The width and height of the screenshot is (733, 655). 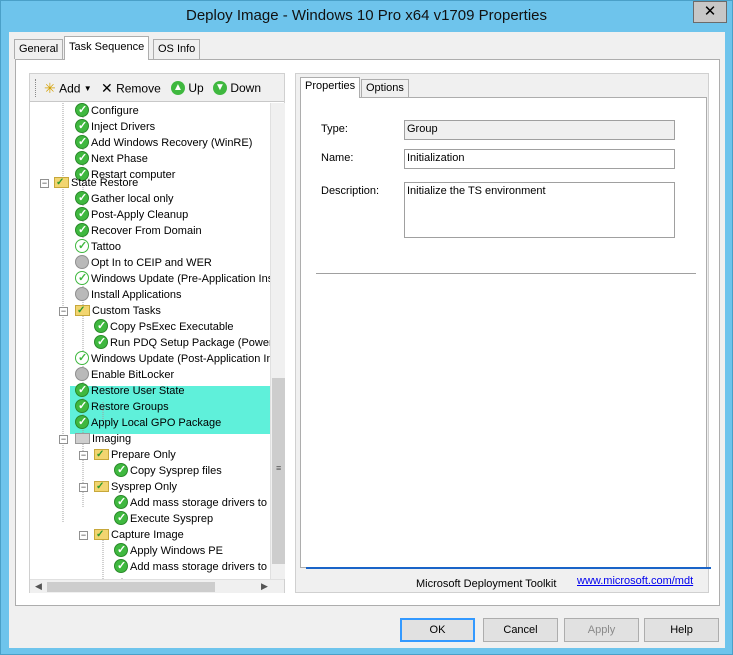 What do you see at coordinates (98, 247) in the screenshot?
I see `tree-node: Tattoo` at bounding box center [98, 247].